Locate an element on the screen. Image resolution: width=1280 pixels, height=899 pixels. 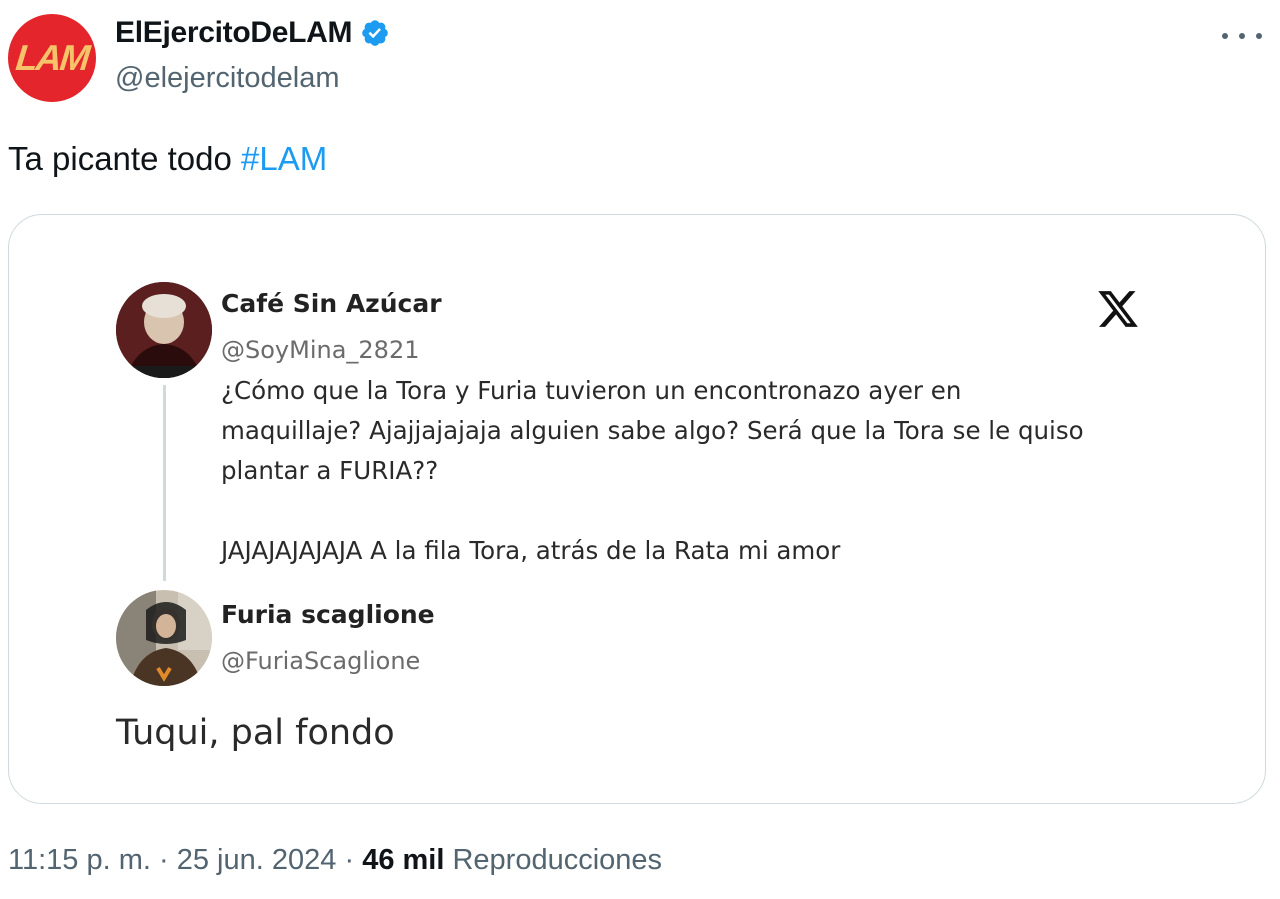
cafe-avatar is located at coordinates (164, 330).